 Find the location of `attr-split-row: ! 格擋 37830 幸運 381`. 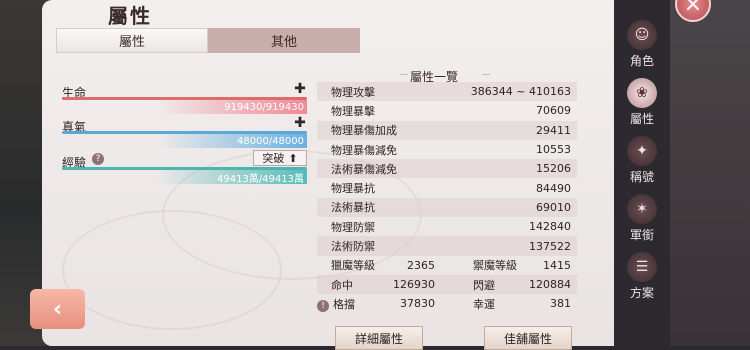

attr-split-row: ! 格擋 37830 幸運 381 is located at coordinates (447, 303).